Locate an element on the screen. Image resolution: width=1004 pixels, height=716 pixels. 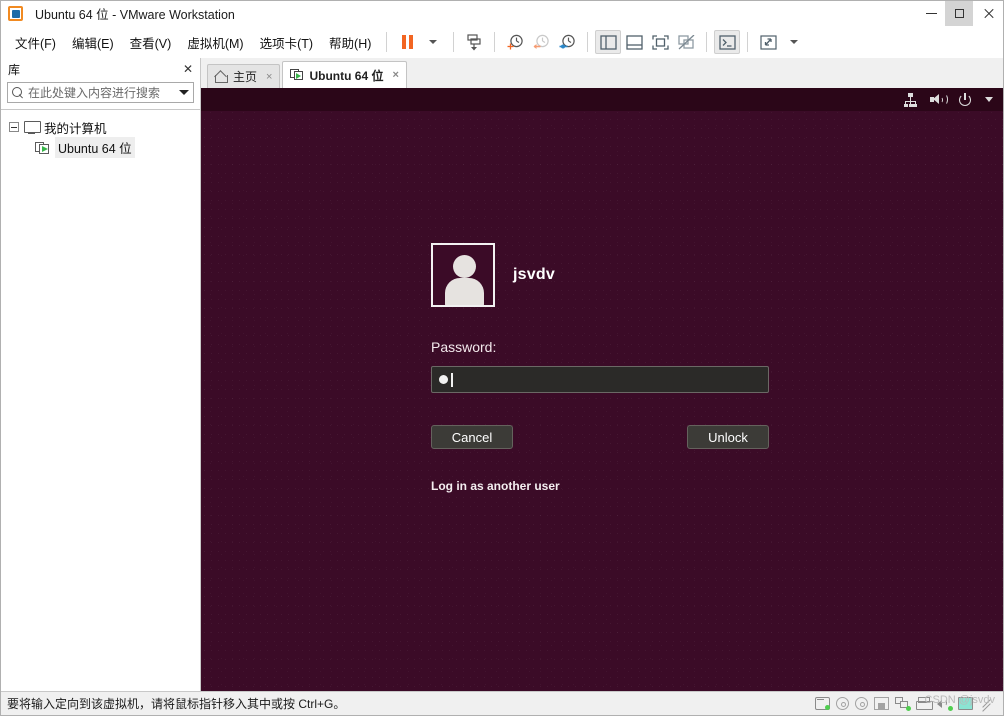
library-title: 库 is located at coordinates (14, 69).